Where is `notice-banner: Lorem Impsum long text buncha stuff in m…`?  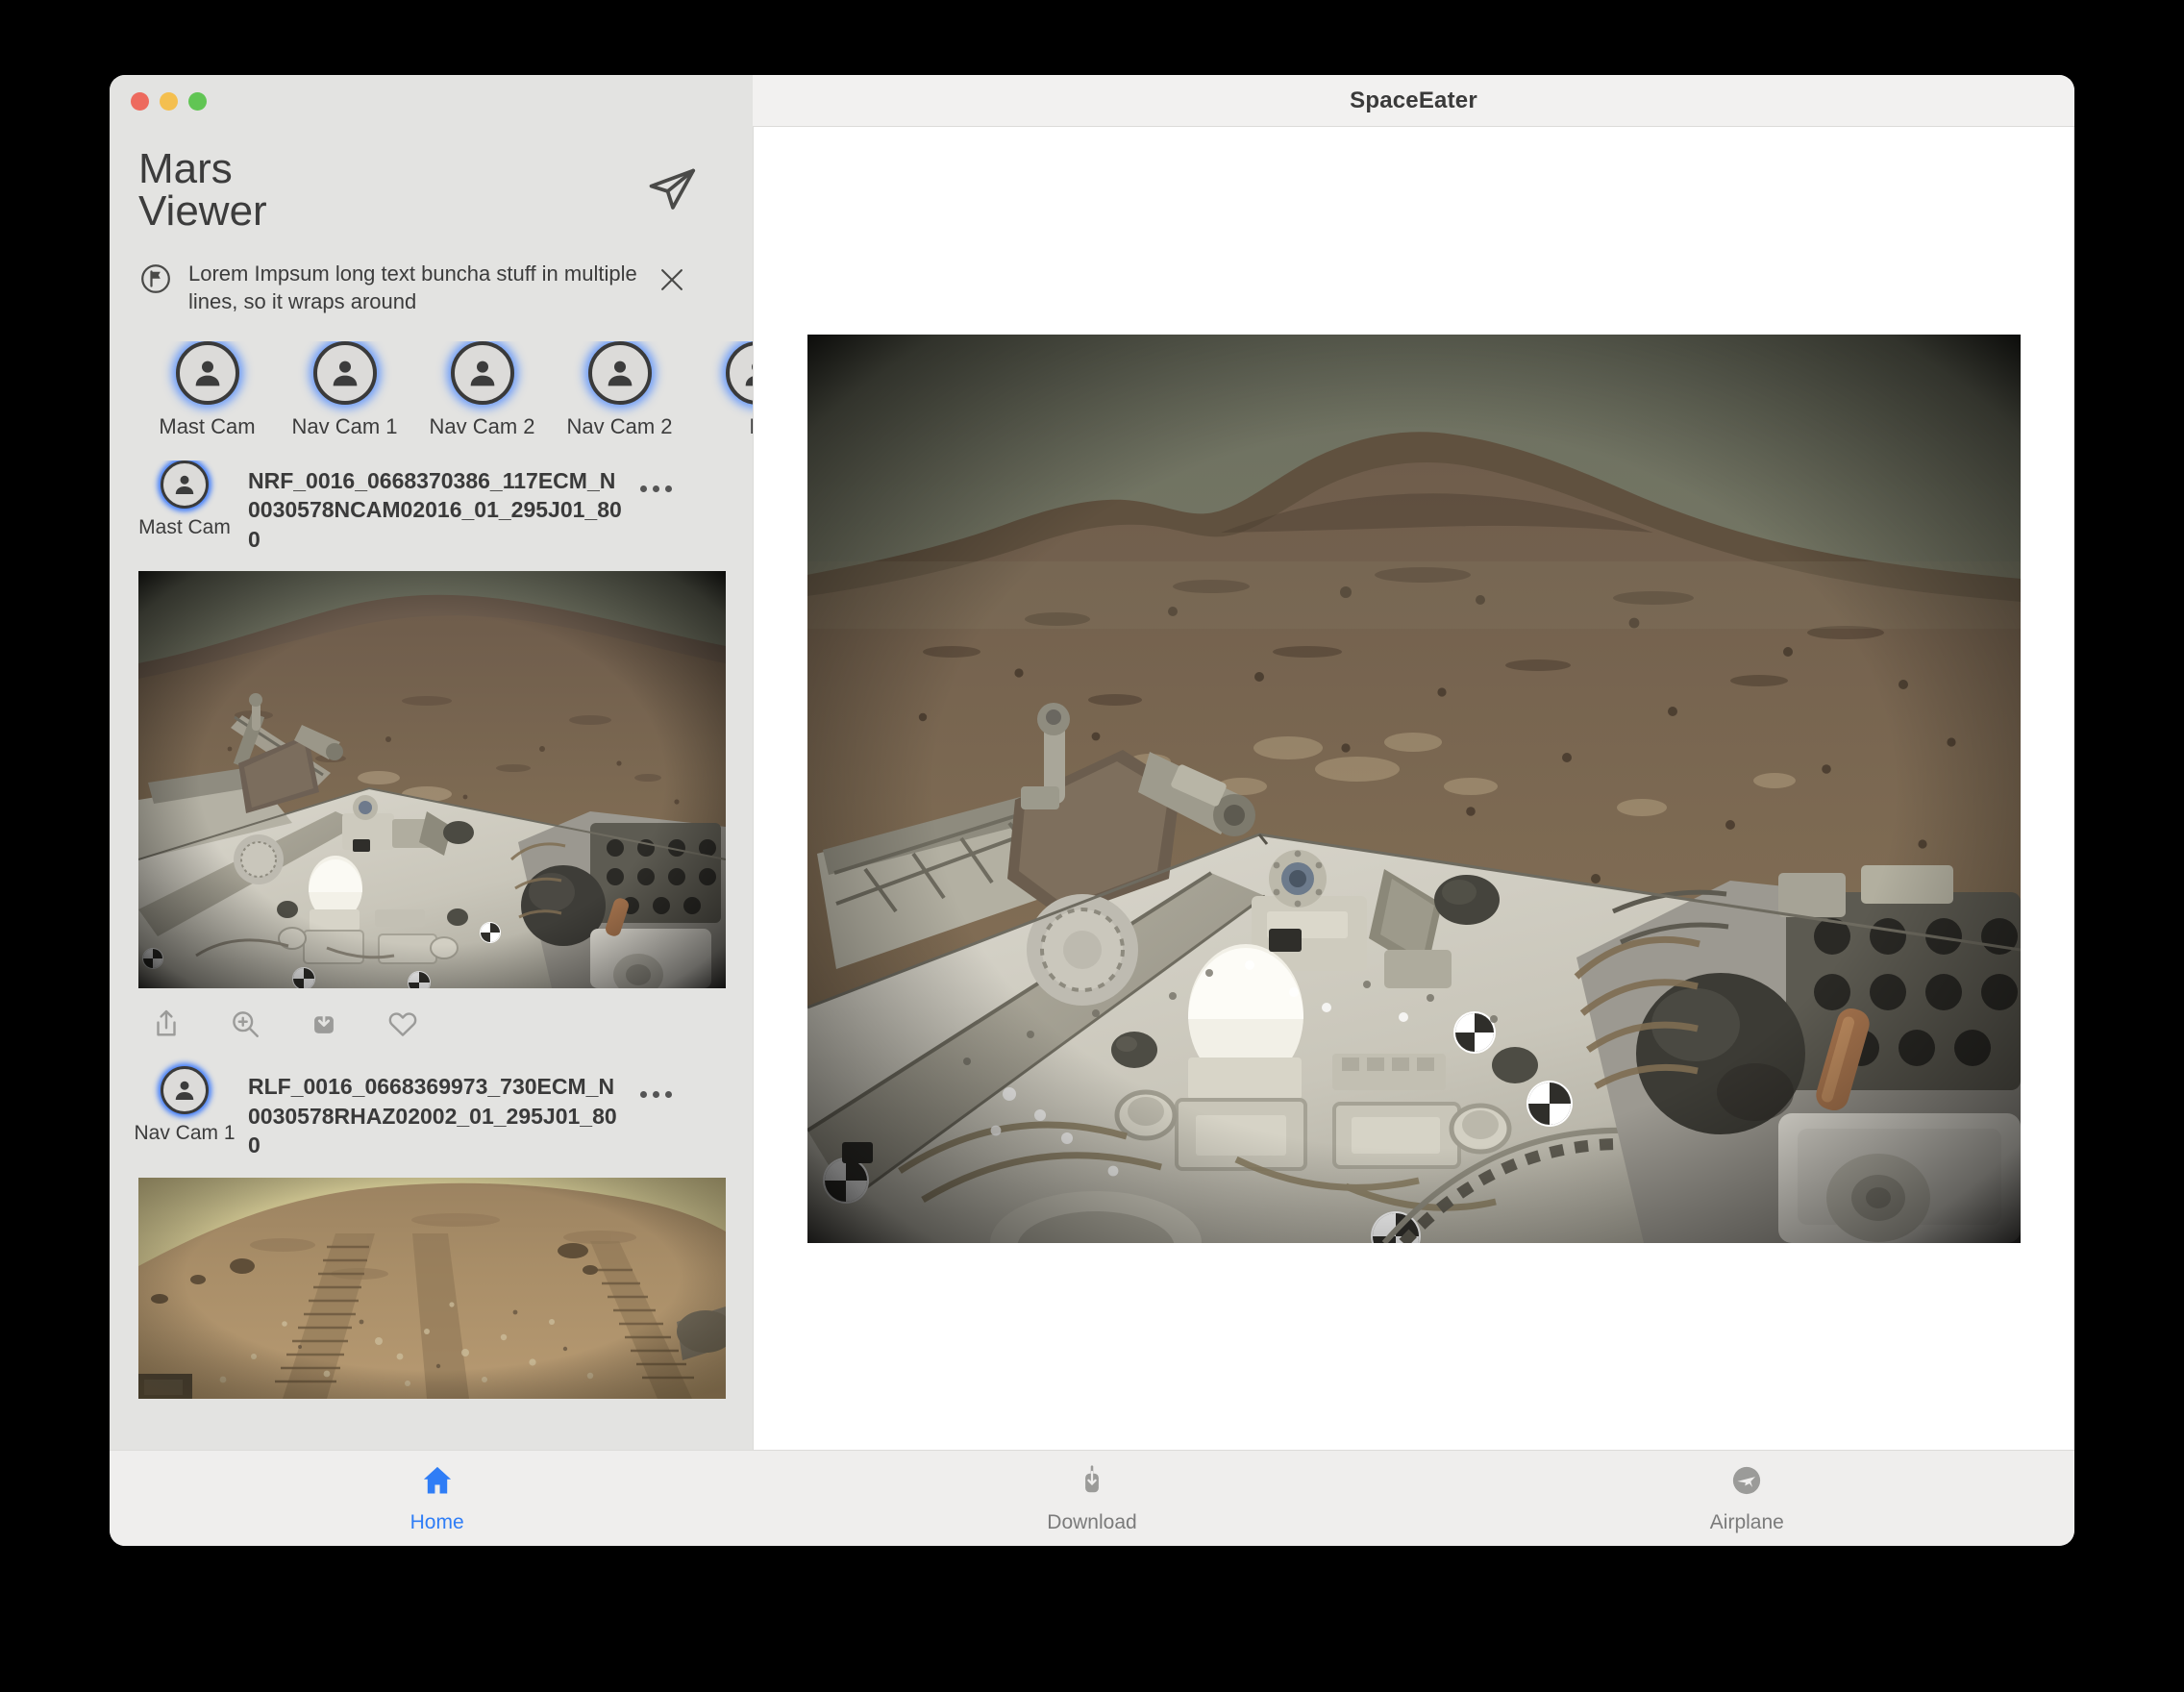 notice-banner: Lorem Impsum long text buncha stuff in m… is located at coordinates (431, 287).